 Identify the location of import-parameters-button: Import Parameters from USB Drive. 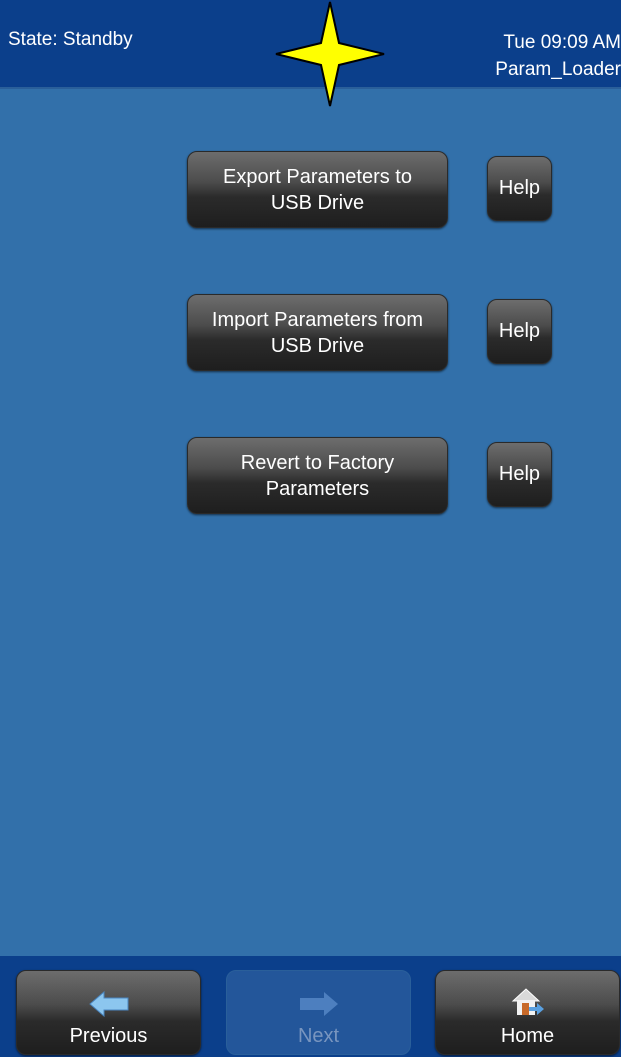
(317, 332).